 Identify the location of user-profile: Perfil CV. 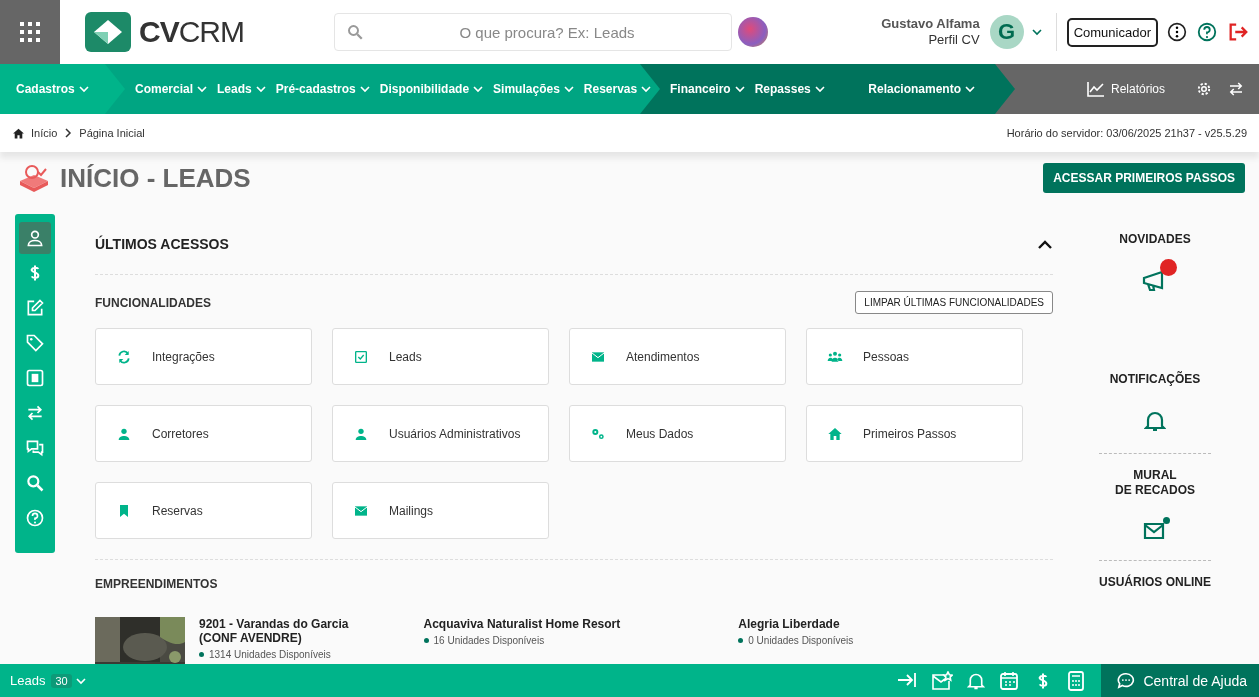
(953, 40).